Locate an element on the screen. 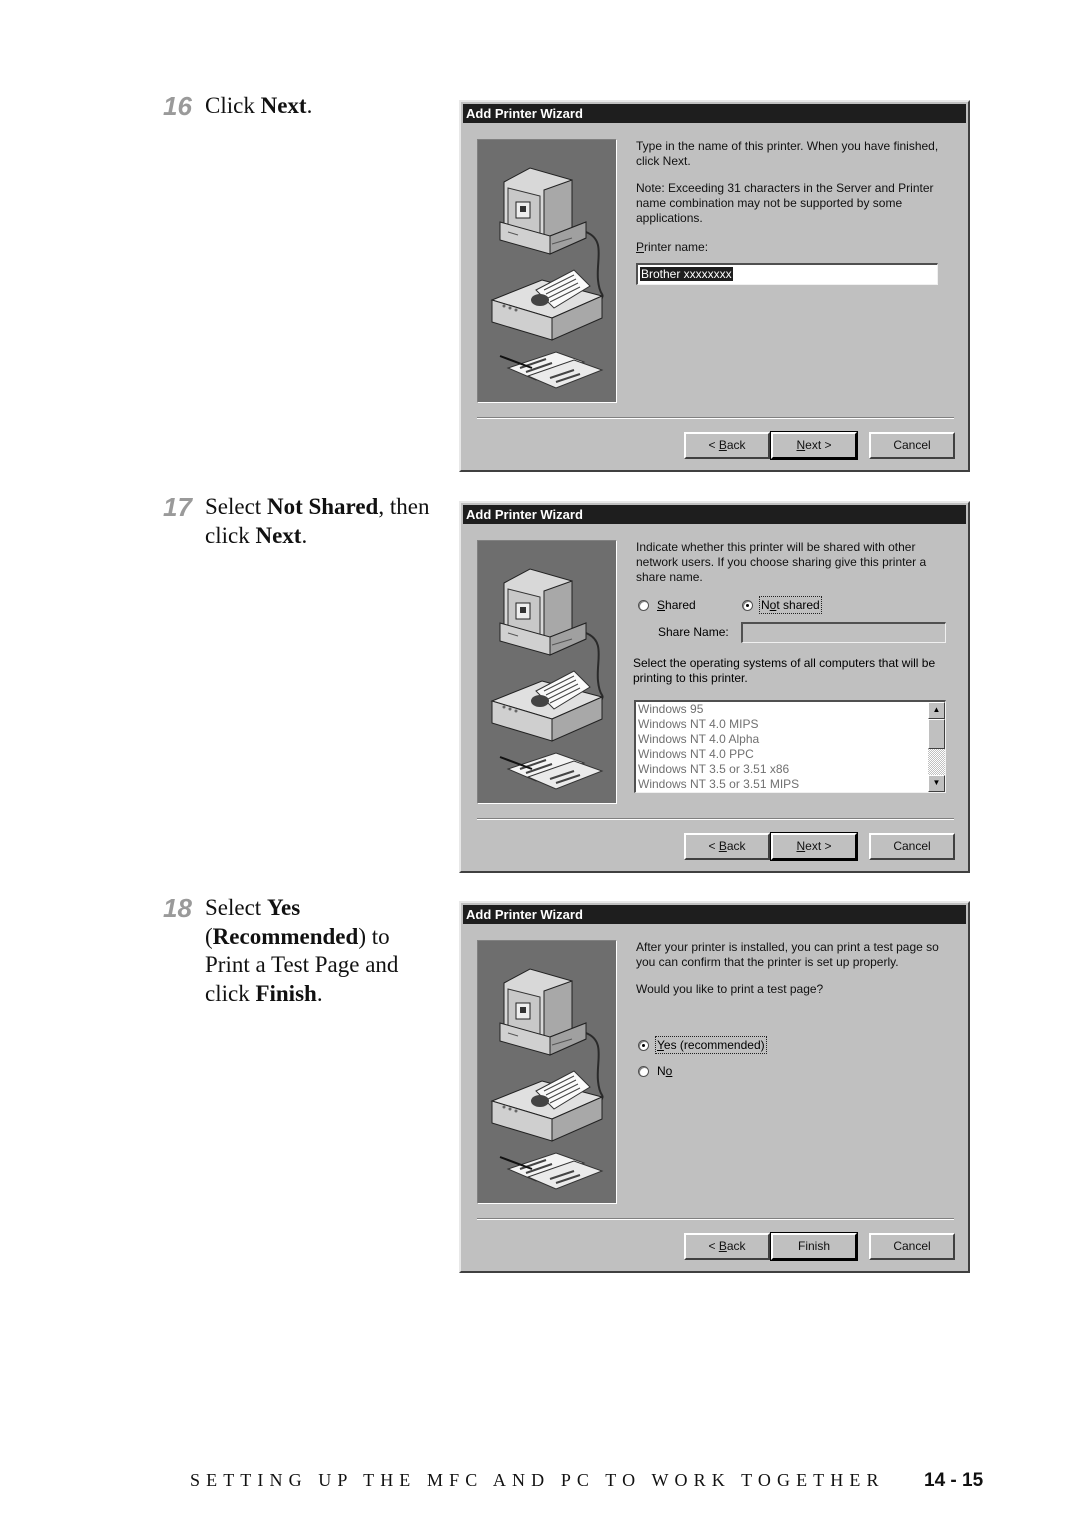 The image size is (1080, 1529). scroll-down-arrow-icon: ▼ is located at coordinates (936, 783).